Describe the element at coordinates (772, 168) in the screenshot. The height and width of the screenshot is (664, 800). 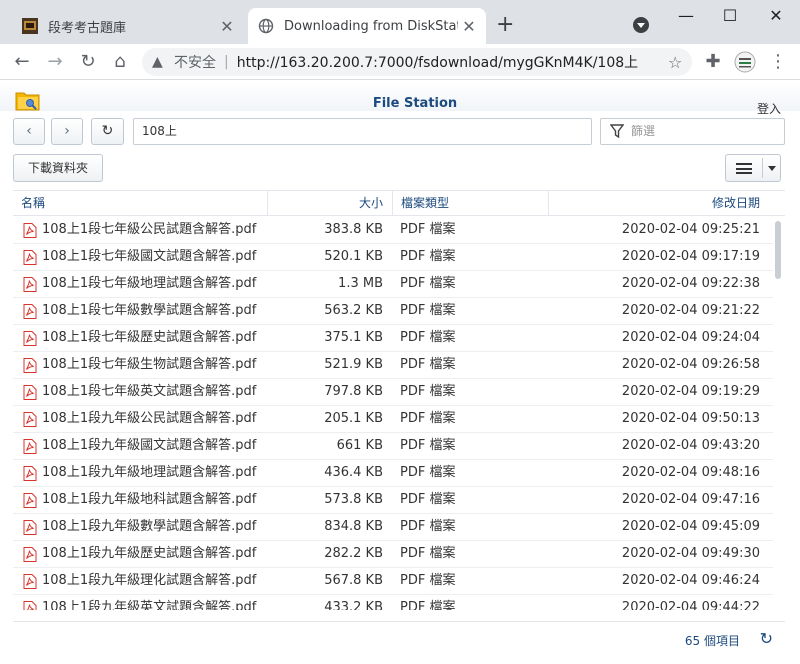
I see `chevron-down-icon` at that location.